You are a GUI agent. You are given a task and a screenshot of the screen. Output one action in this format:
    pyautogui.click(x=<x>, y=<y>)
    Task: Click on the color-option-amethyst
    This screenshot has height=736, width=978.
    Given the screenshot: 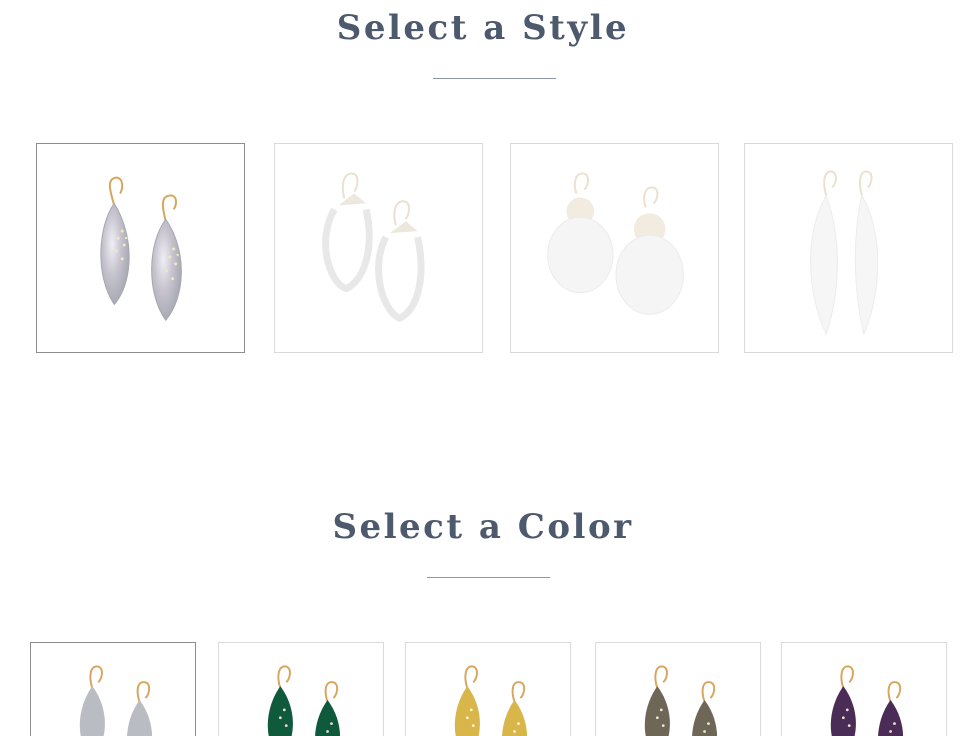 What is the action you would take?
    pyautogui.click(x=864, y=689)
    